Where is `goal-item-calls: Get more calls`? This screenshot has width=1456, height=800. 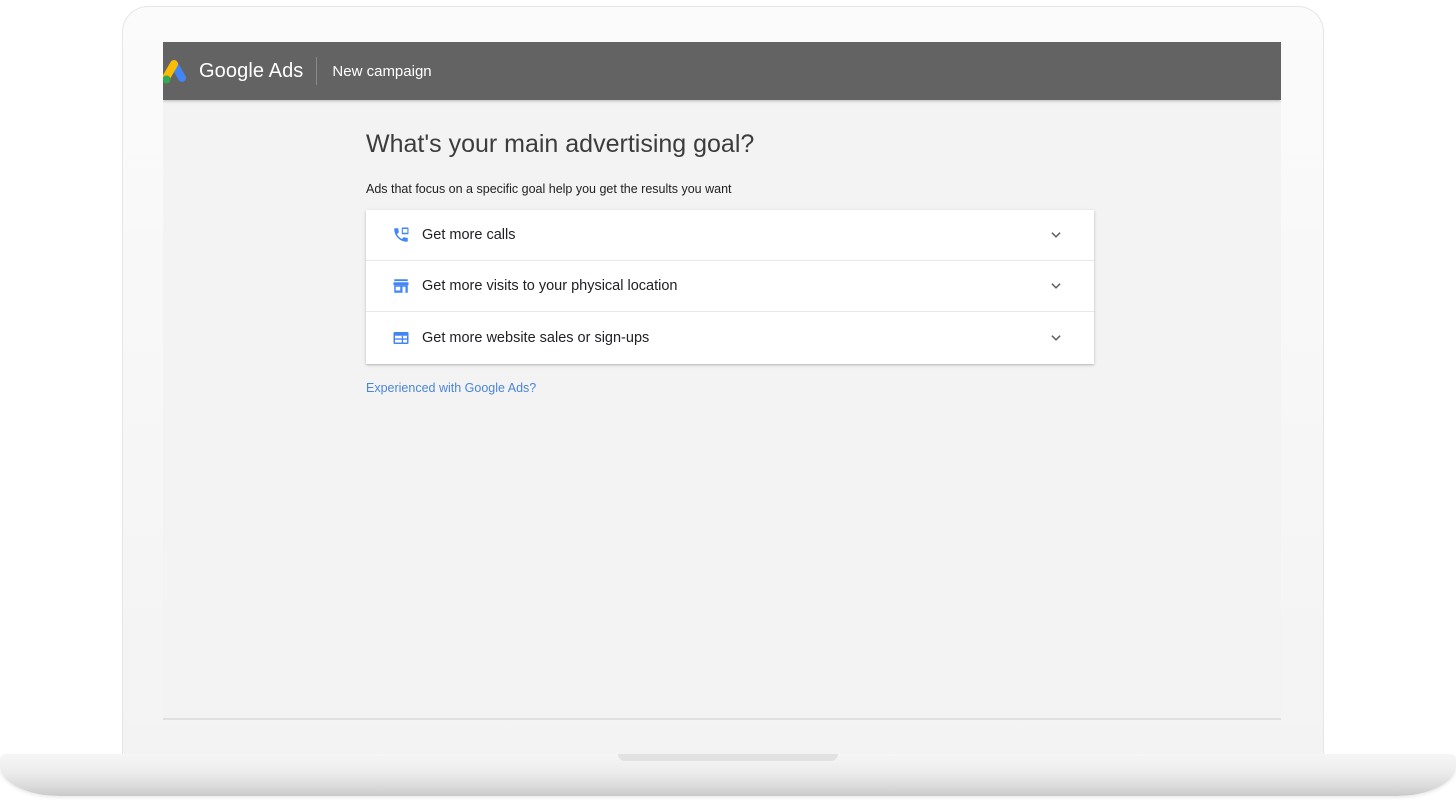 goal-item-calls: Get more calls is located at coordinates (730, 235).